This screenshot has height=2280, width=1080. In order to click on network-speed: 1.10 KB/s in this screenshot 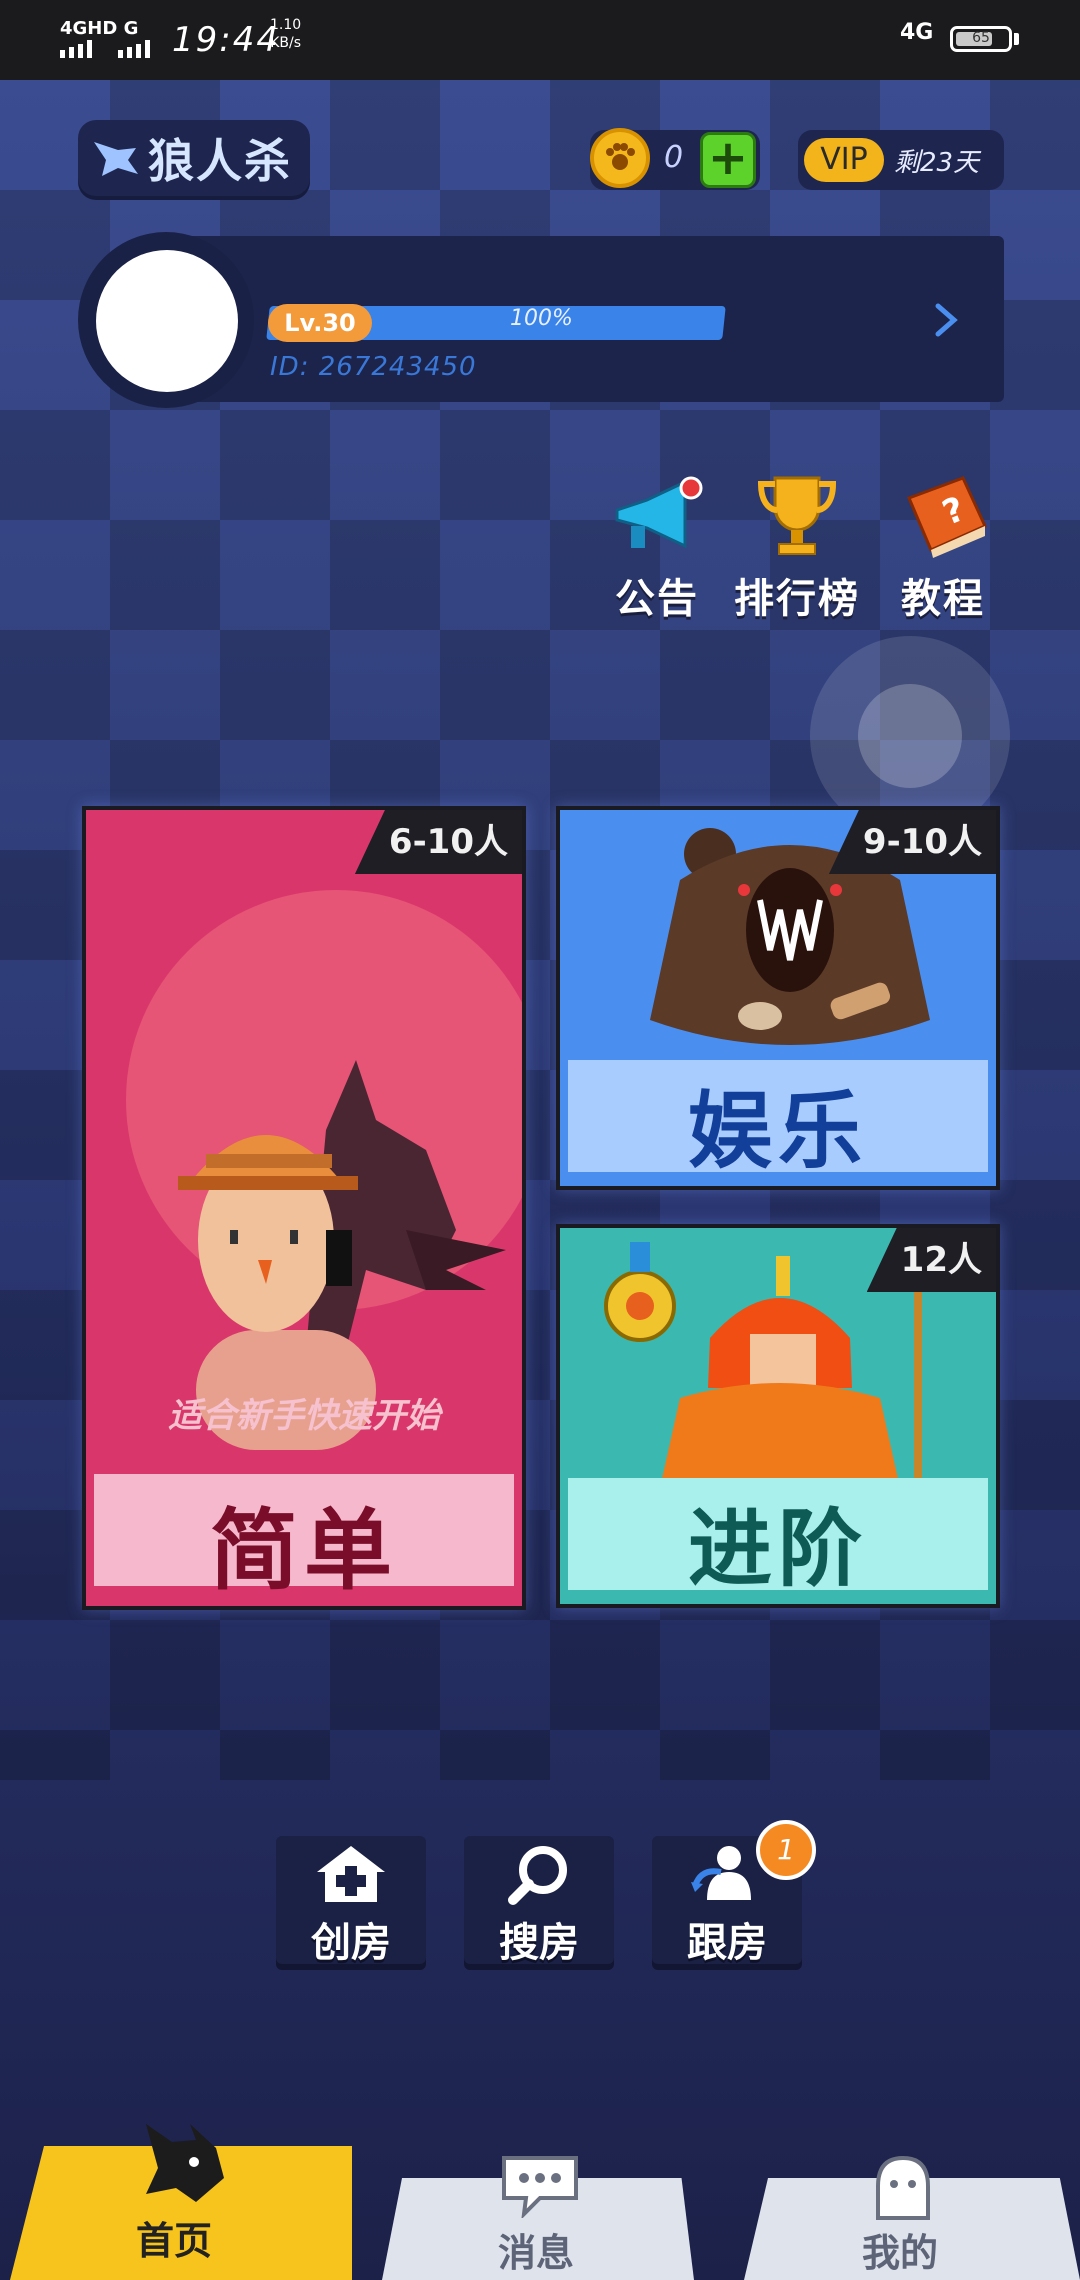, I will do `click(285, 34)`.